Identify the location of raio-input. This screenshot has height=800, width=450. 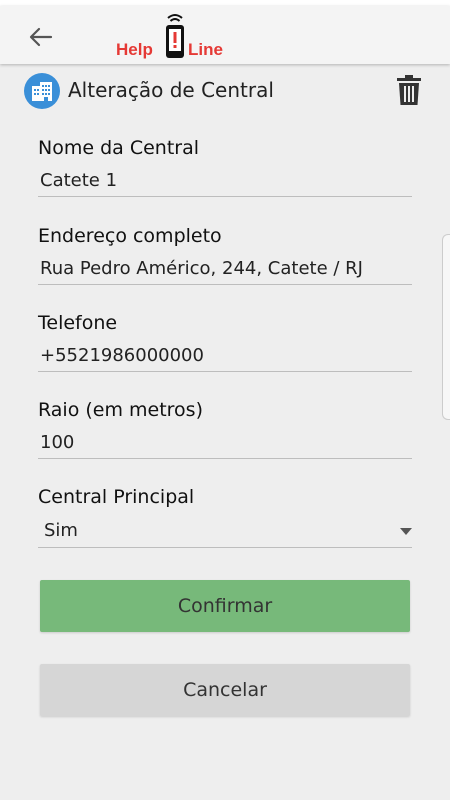
(225, 443).